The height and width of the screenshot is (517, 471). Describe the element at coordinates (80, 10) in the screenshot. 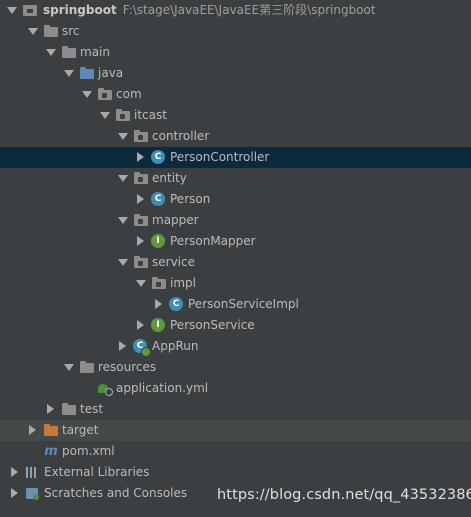

I see `project-name: springboot` at that location.